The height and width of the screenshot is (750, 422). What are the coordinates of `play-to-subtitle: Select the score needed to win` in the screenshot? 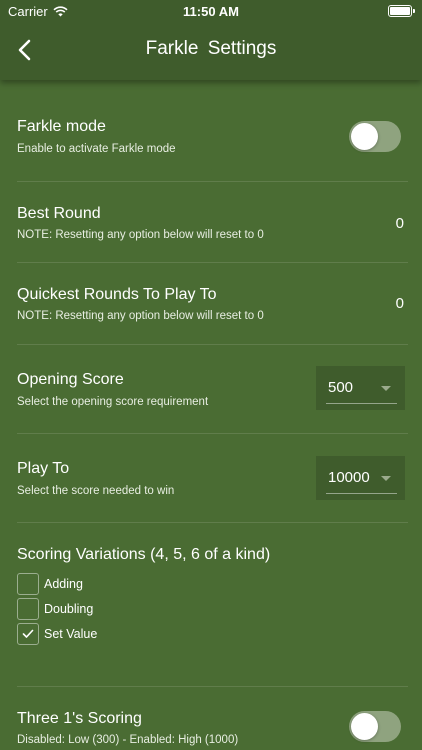 It's located at (96, 491).